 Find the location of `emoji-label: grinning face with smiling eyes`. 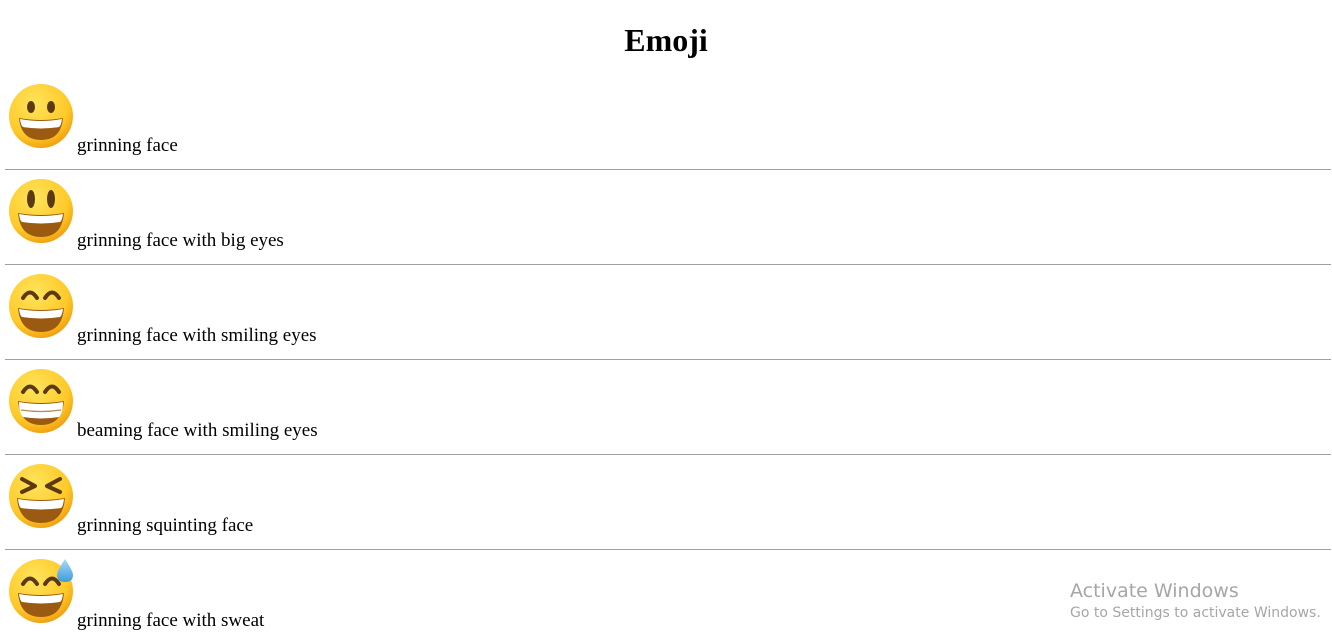

emoji-label: grinning face with smiling eyes is located at coordinates (197, 335).